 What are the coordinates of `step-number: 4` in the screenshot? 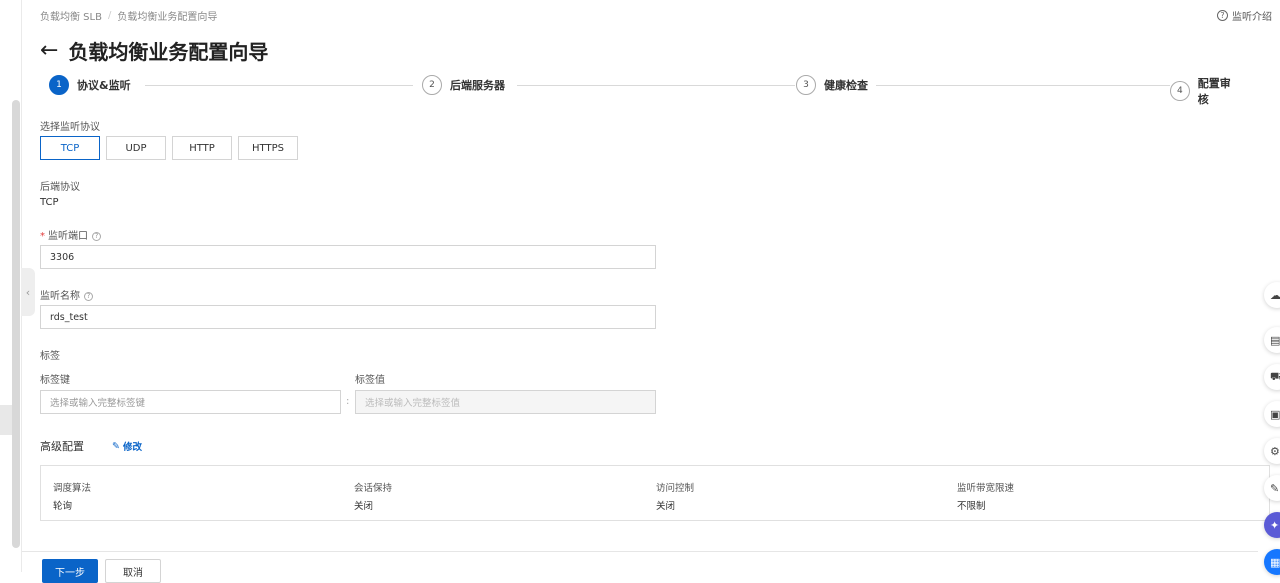 It's located at (1180, 91).